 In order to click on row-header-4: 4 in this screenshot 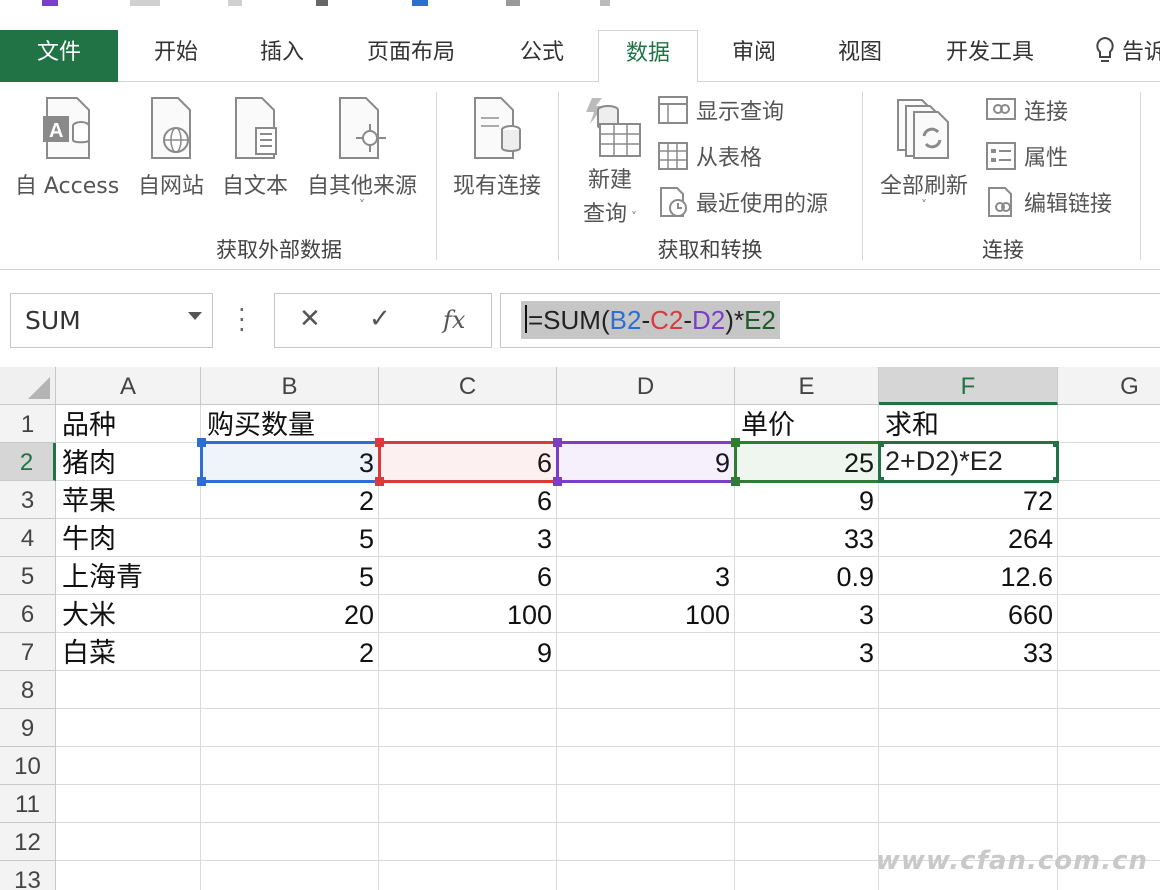, I will do `click(28, 538)`.